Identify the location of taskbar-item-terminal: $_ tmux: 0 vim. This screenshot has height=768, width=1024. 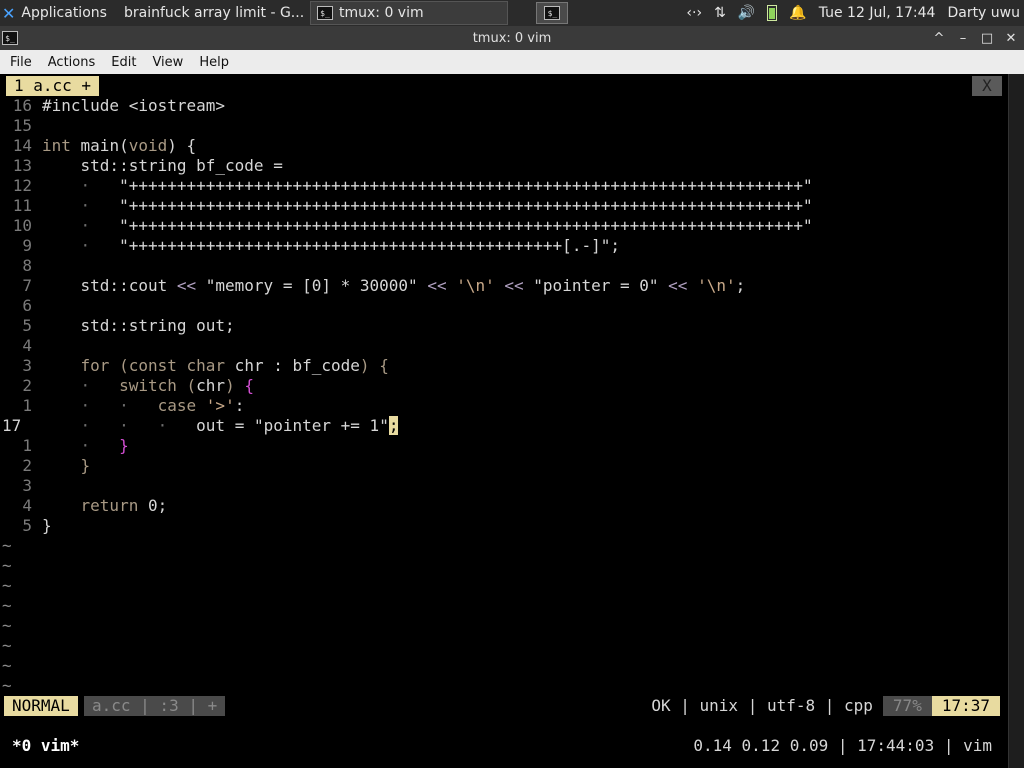
(409, 13).